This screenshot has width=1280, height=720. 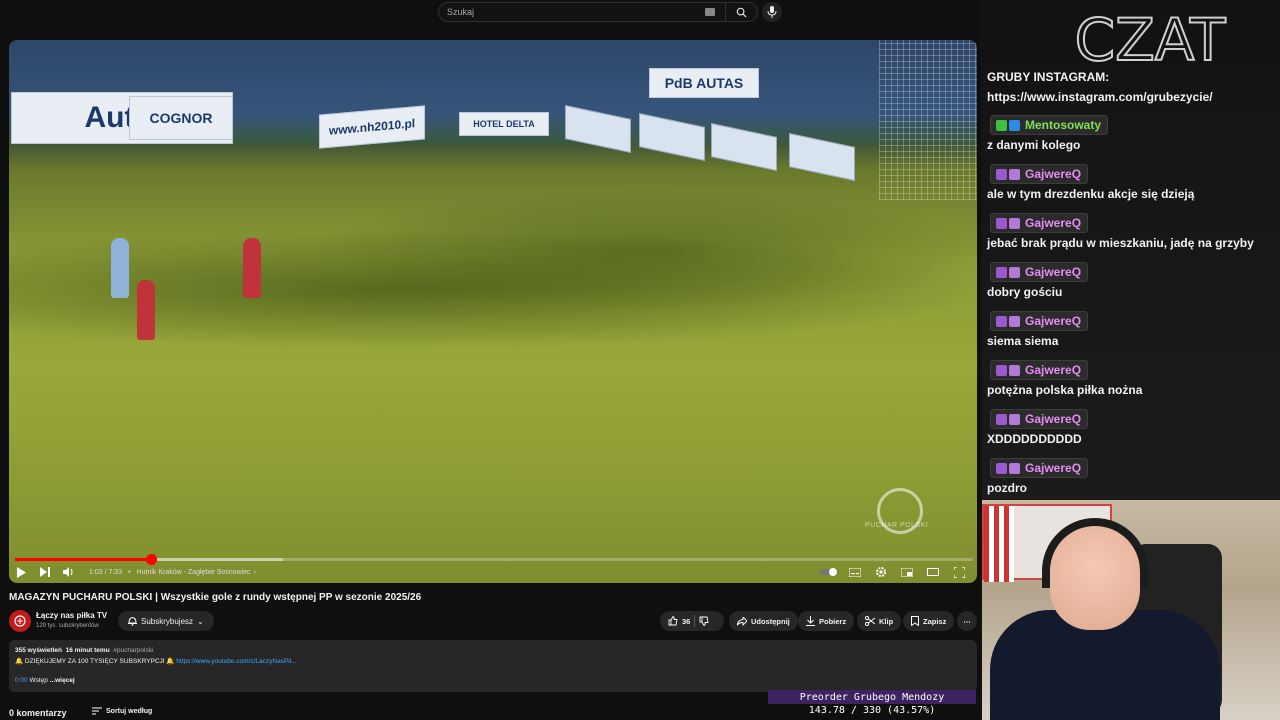 I want to click on more-icon: ⋯, so click(x=967, y=621).